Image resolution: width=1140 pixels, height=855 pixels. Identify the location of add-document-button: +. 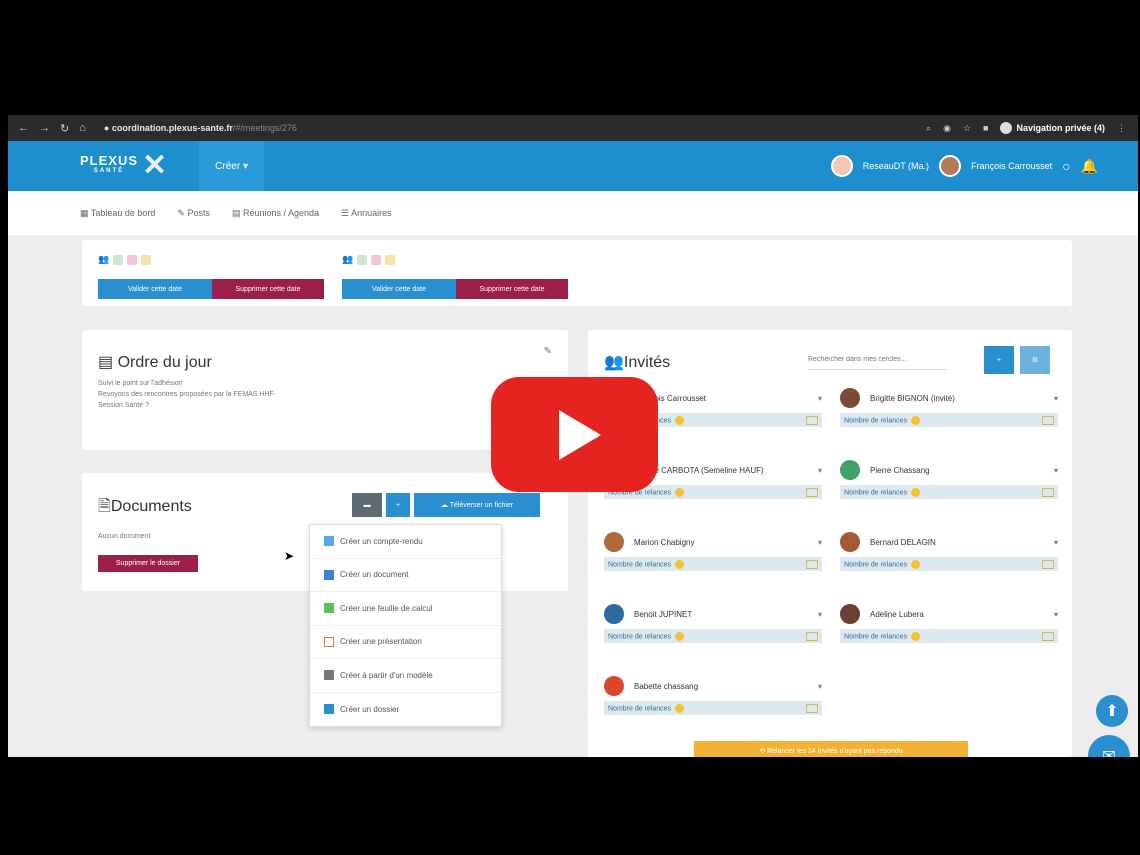
(398, 505).